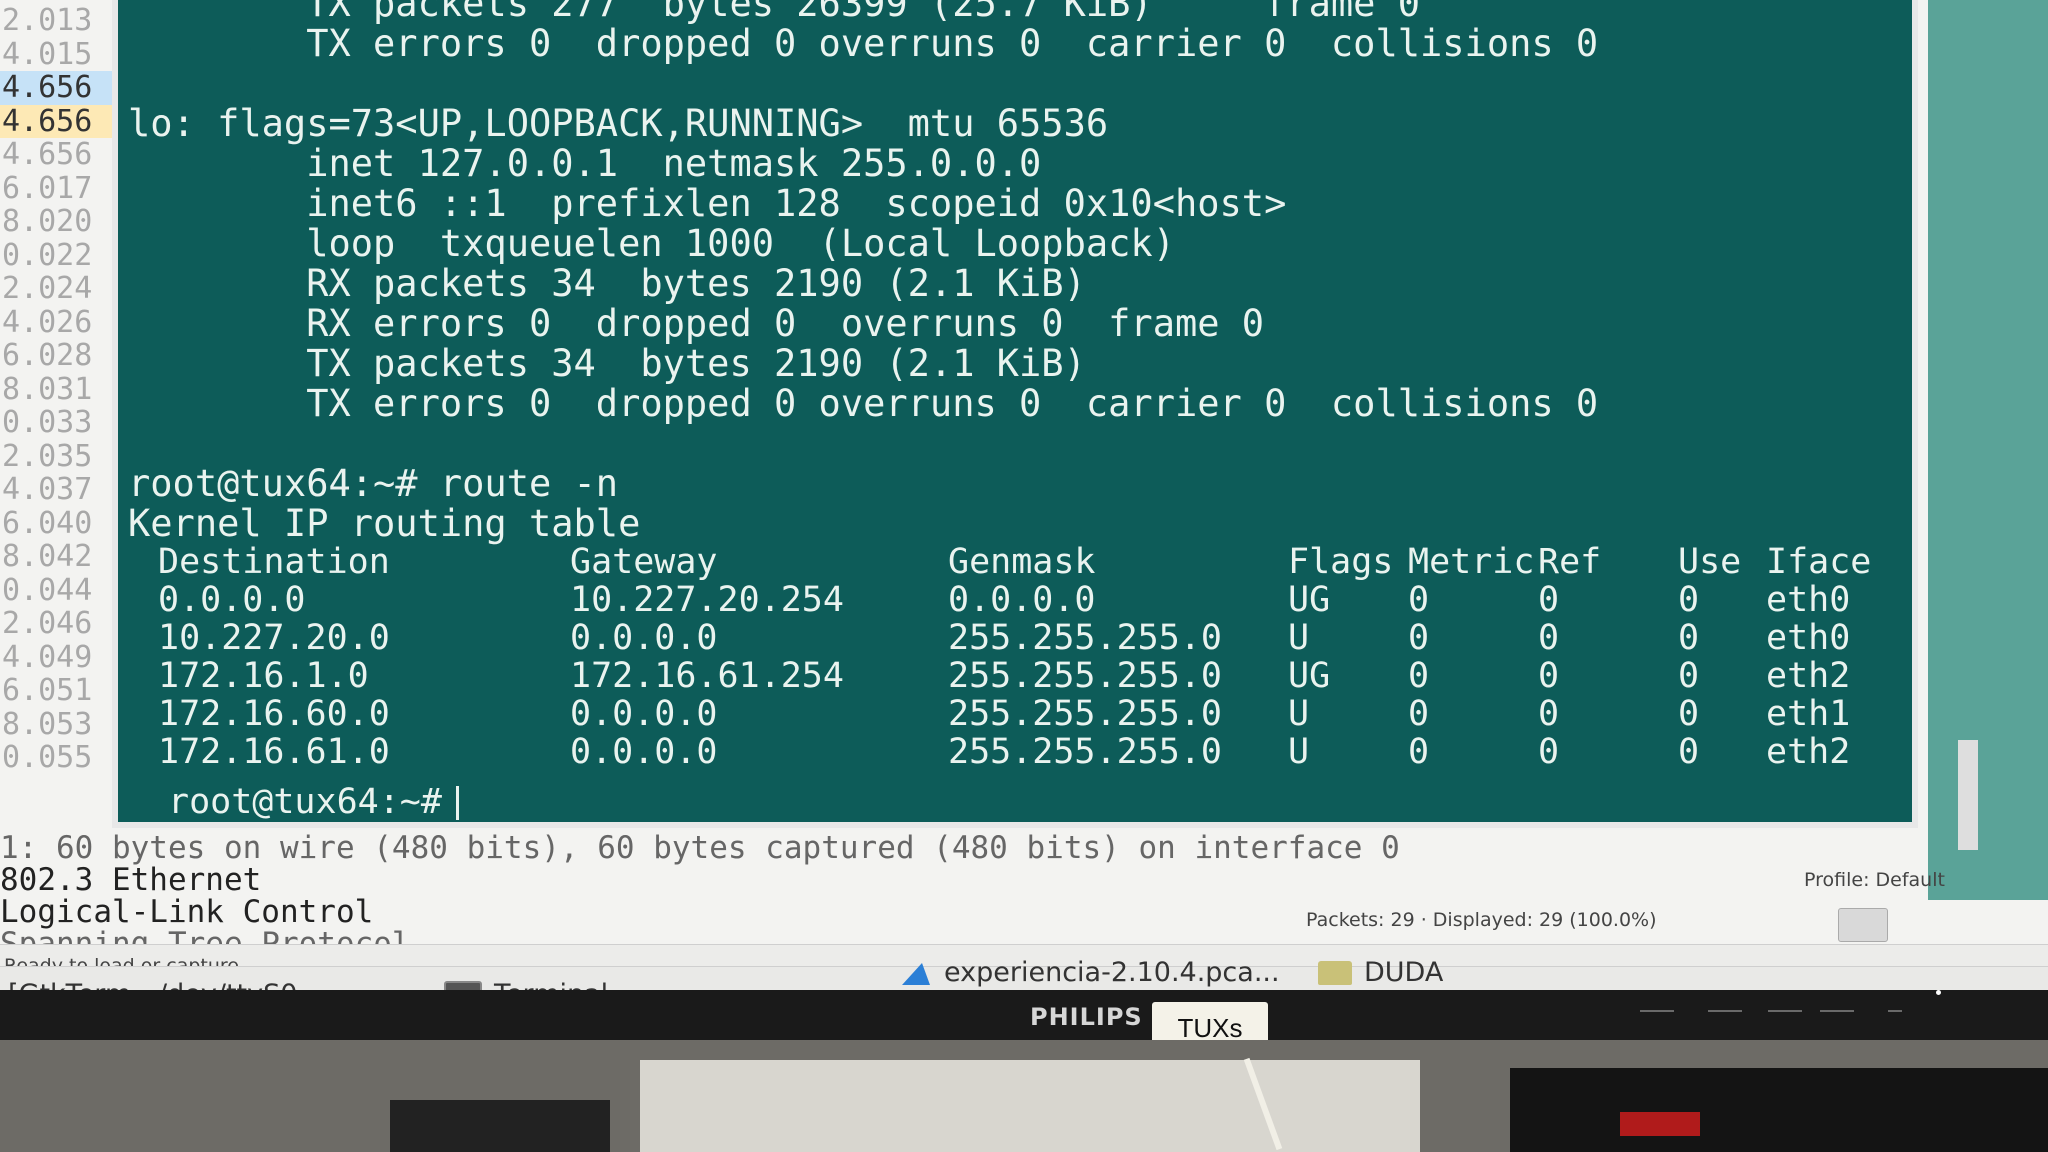  I want to click on packet-time-cell: 0.055, so click(62, 758).